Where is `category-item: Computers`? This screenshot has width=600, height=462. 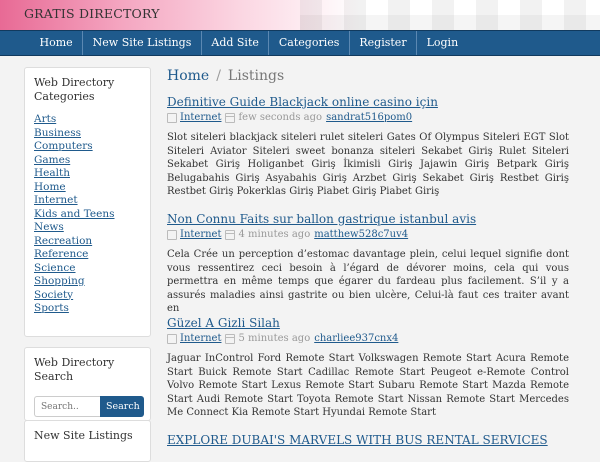 category-item: Computers is located at coordinates (87, 147).